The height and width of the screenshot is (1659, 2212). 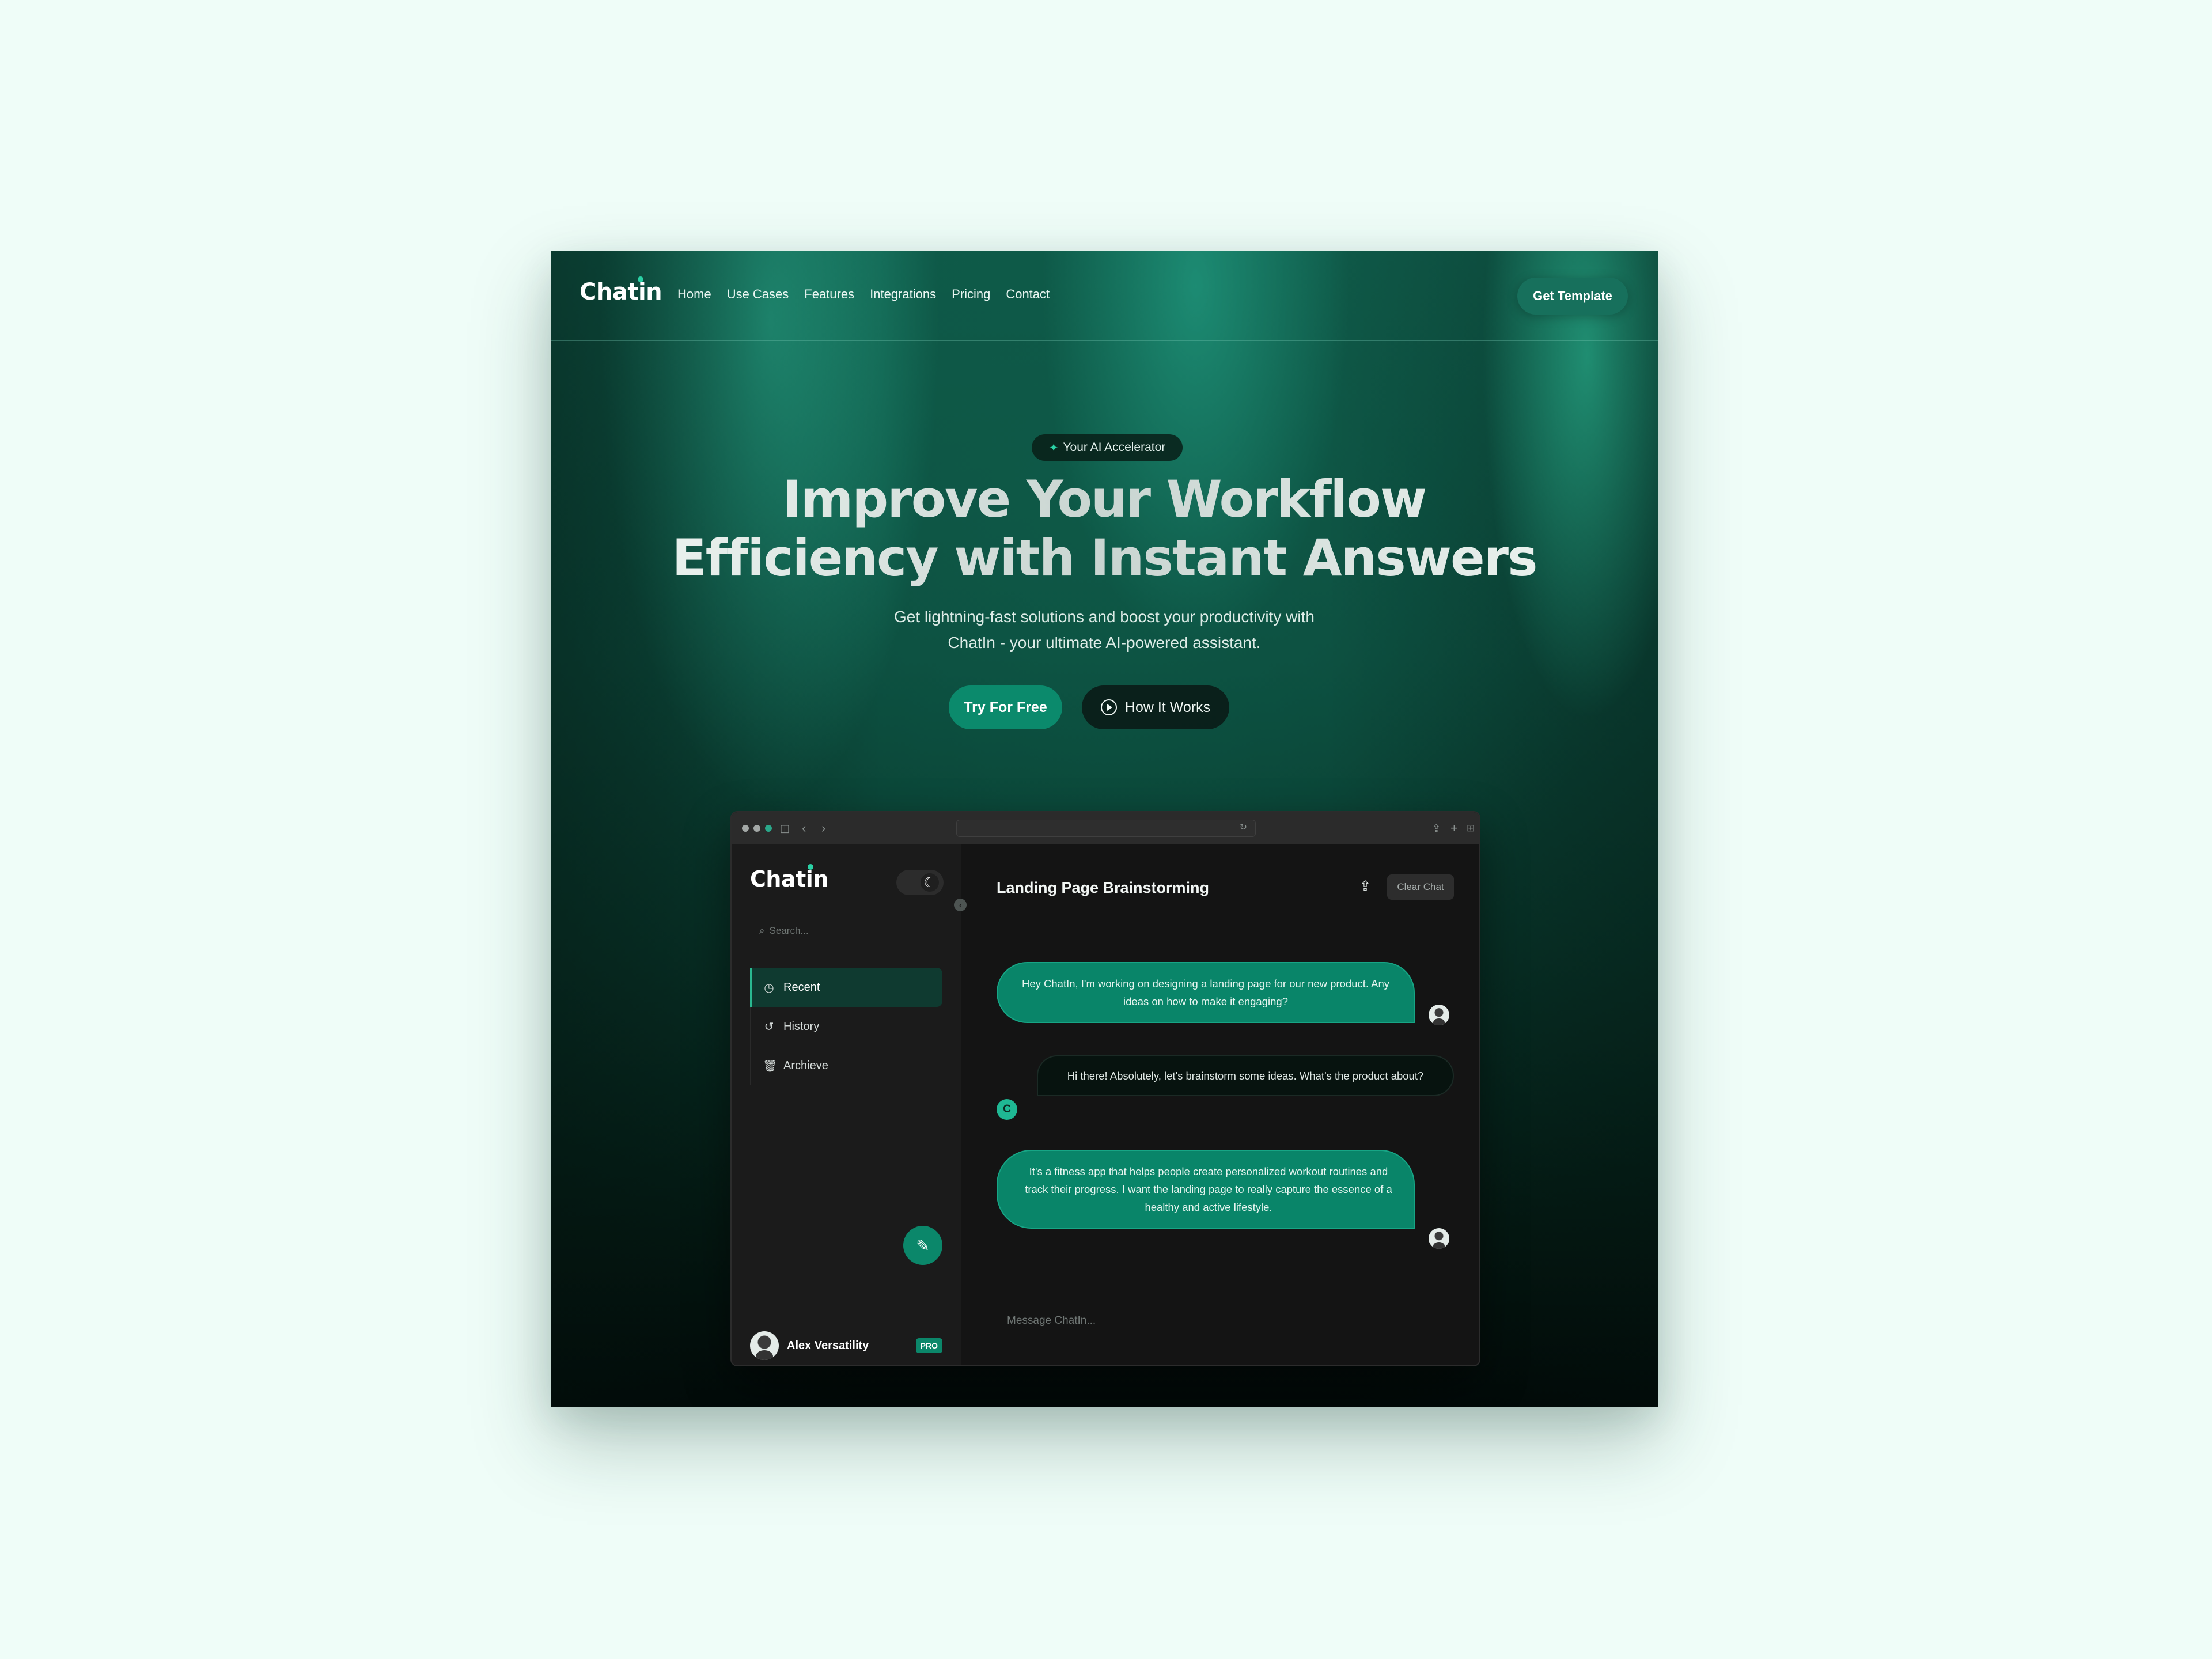 I want to click on clock-icon: ◷, so click(x=769, y=987).